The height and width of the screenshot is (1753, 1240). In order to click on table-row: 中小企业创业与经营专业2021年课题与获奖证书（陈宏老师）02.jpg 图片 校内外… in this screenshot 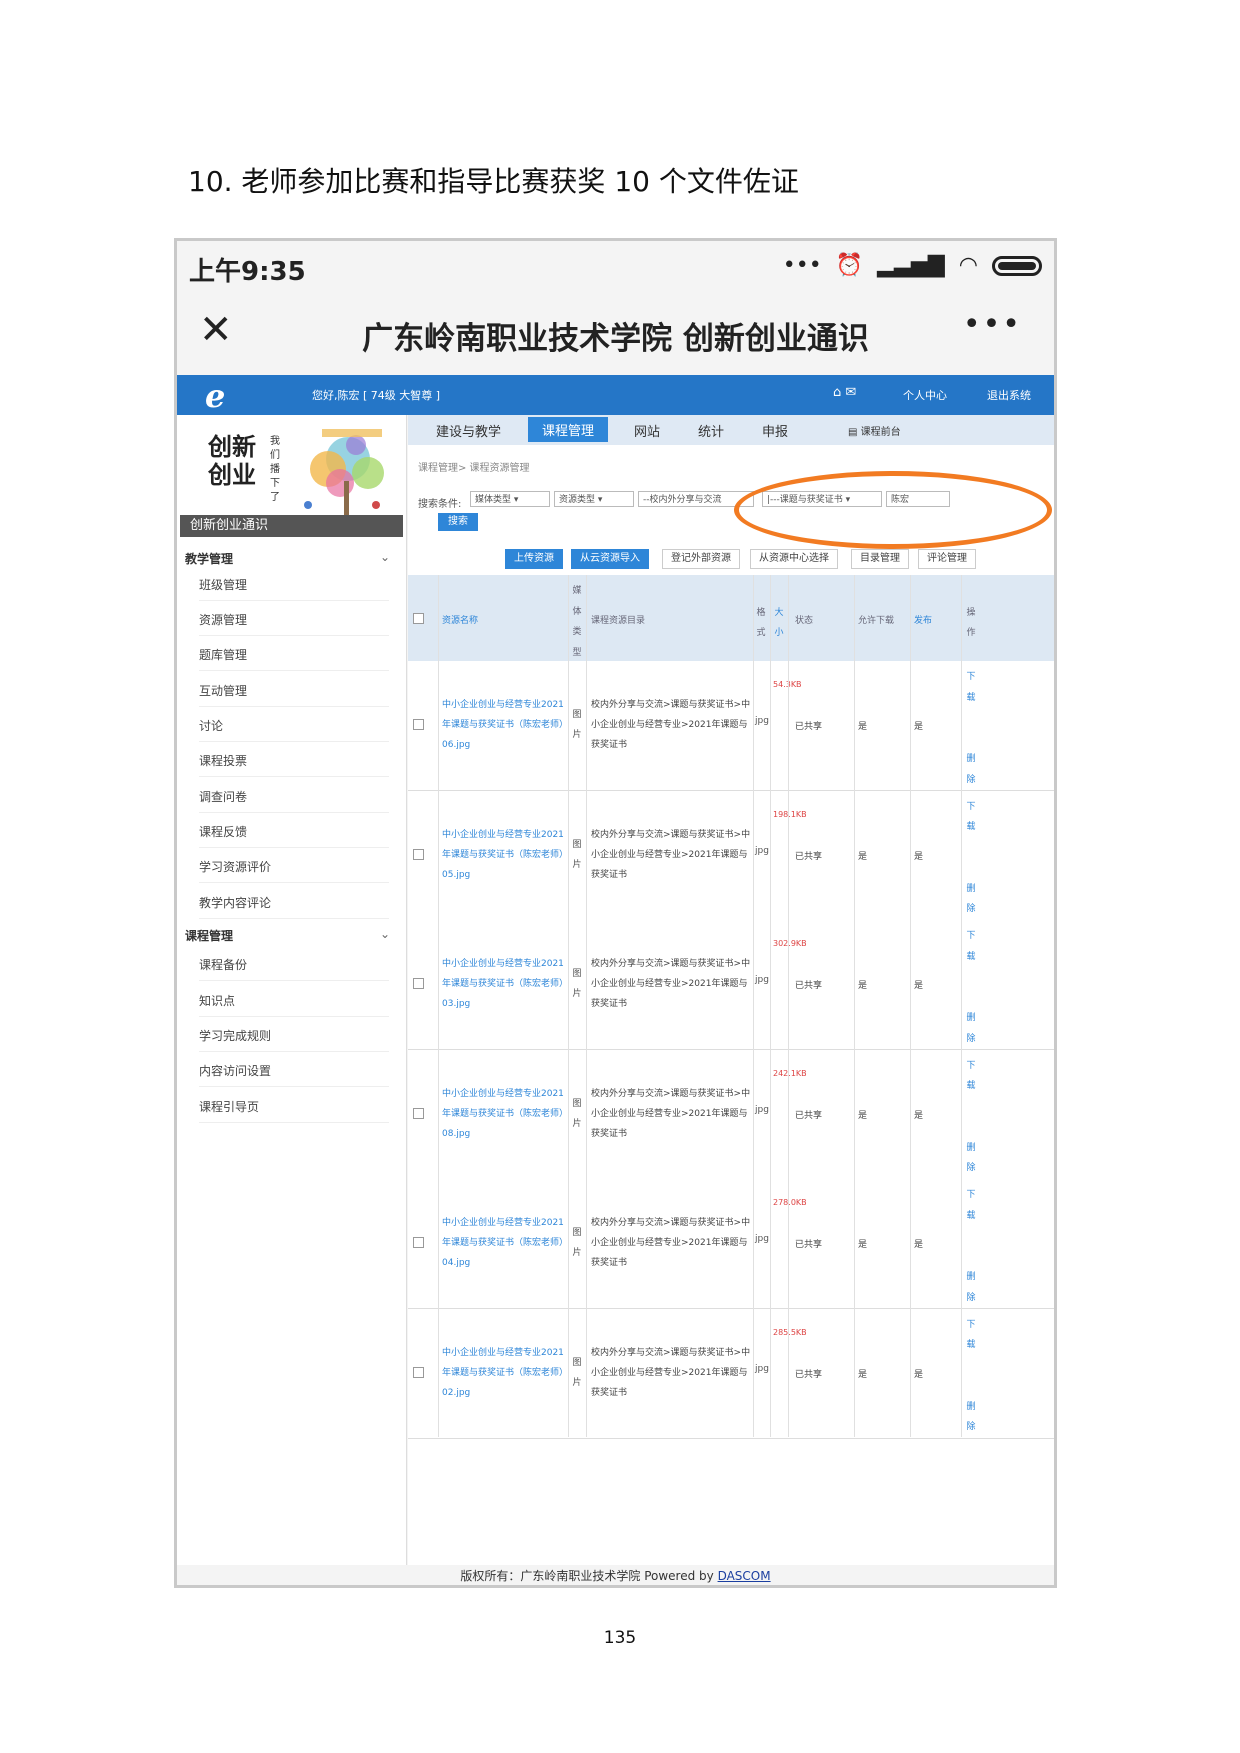, I will do `click(731, 1373)`.